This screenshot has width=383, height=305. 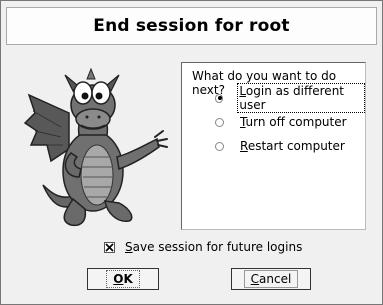 I want to click on checkmark-icon, so click(x=109, y=247).